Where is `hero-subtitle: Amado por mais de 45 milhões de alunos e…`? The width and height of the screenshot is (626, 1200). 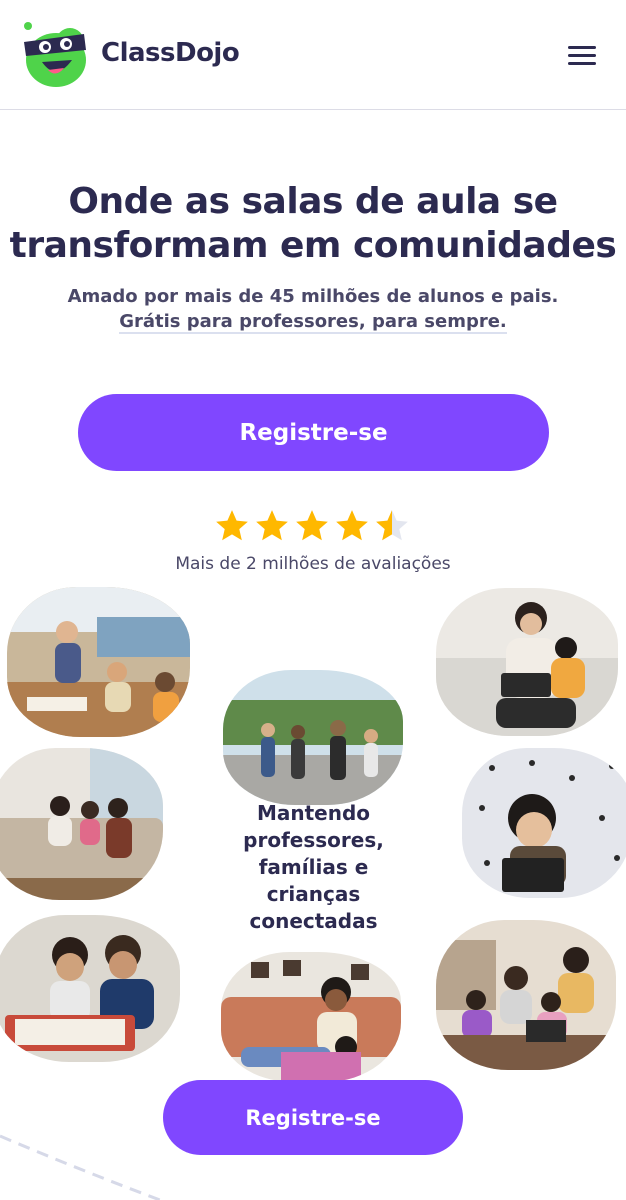
hero-subtitle: Amado por mais de 45 milhões de alunos e… is located at coordinates (313, 309).